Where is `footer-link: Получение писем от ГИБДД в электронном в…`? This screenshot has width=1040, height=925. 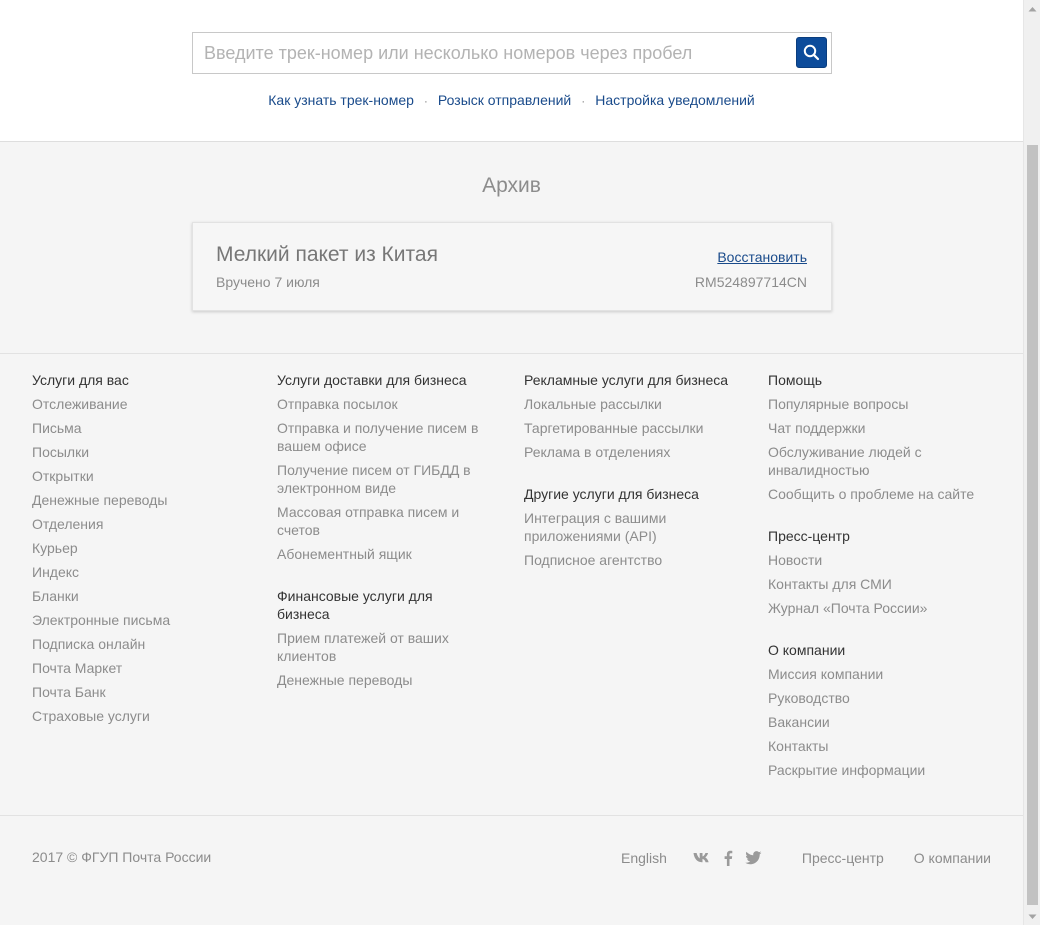
footer-link: Получение писем от ГИБДД в электронном в… is located at coordinates (382, 479).